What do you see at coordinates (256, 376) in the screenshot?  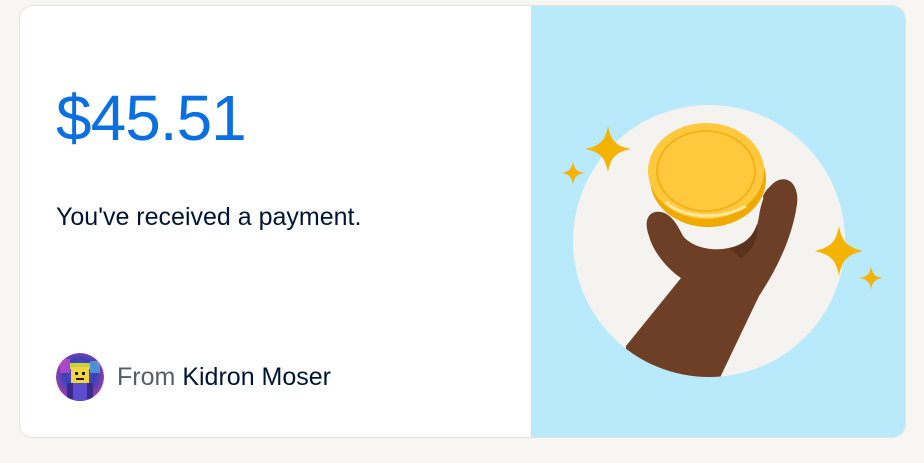 I see `sender-name: Kidron Moser` at bounding box center [256, 376].